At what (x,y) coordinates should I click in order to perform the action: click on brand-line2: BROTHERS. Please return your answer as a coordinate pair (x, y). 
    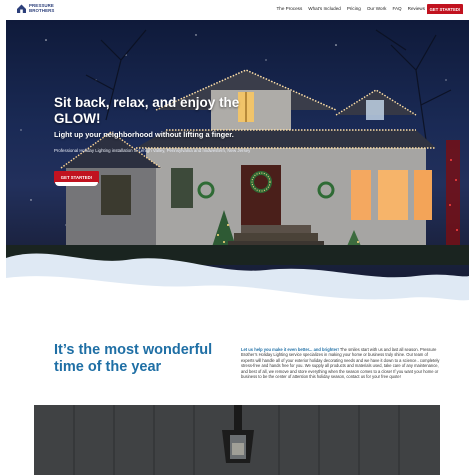
    Looking at the image, I should click on (42, 10).